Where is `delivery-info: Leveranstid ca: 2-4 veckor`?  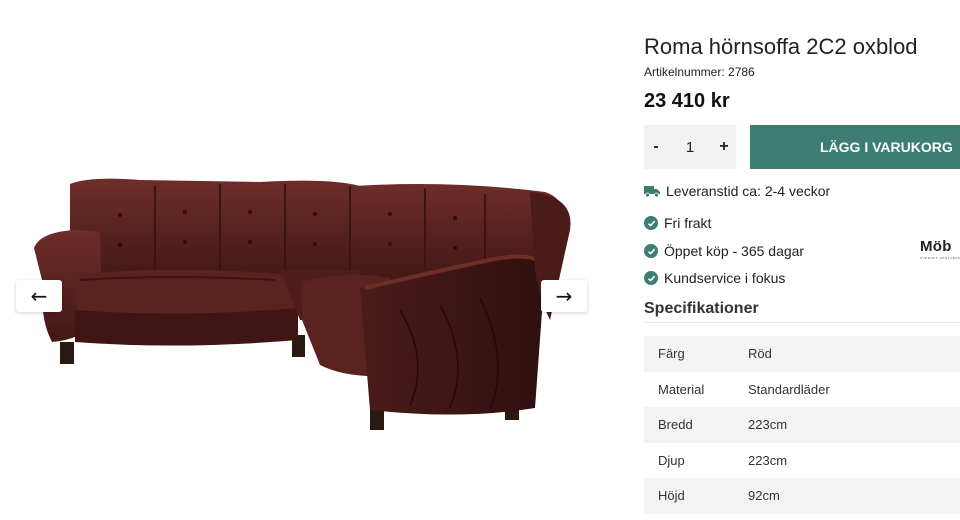 delivery-info: Leveranstid ca: 2-4 veckor is located at coordinates (737, 191).